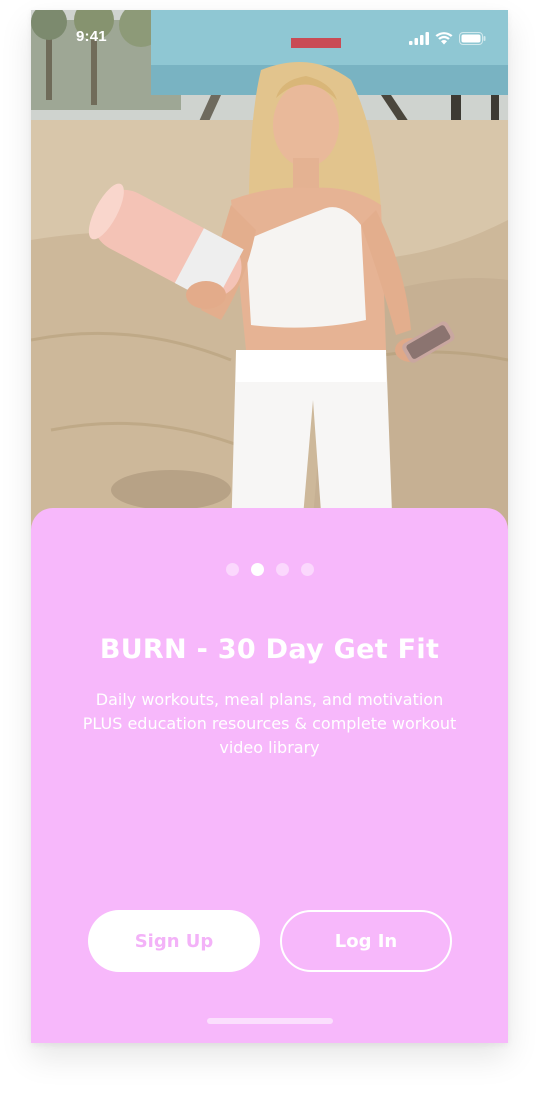 The height and width of the screenshot is (1094, 538). I want to click on status-icons, so click(447, 39).